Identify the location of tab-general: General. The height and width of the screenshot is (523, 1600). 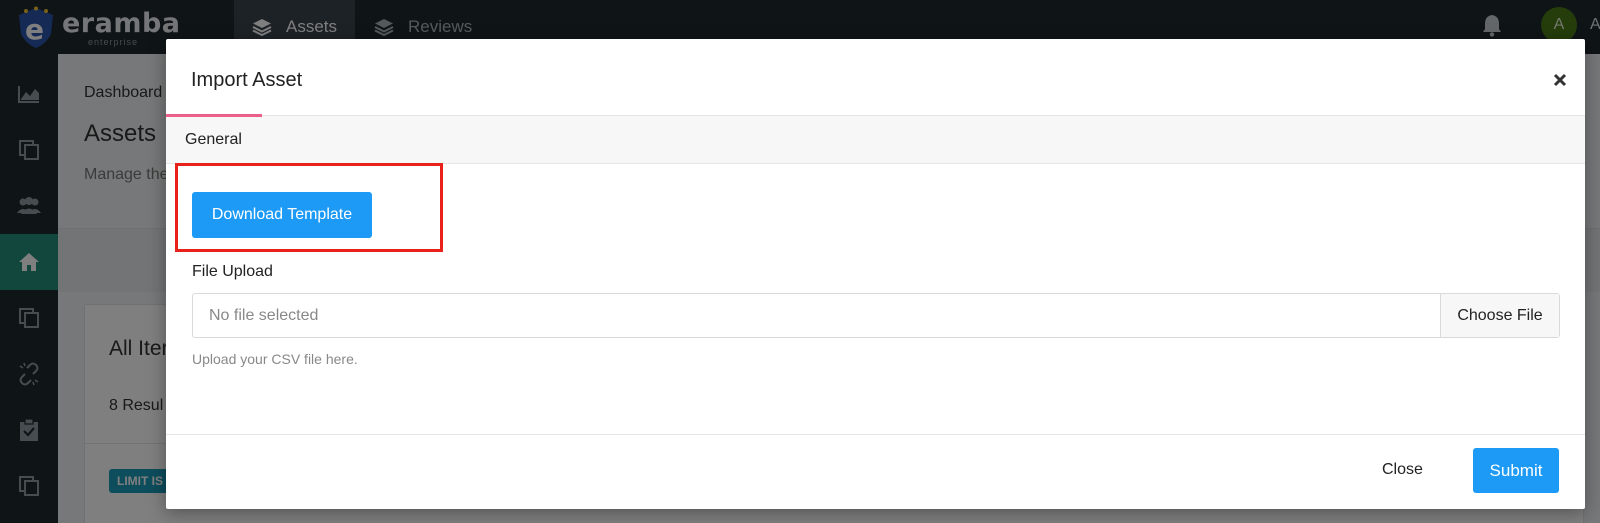
(213, 140).